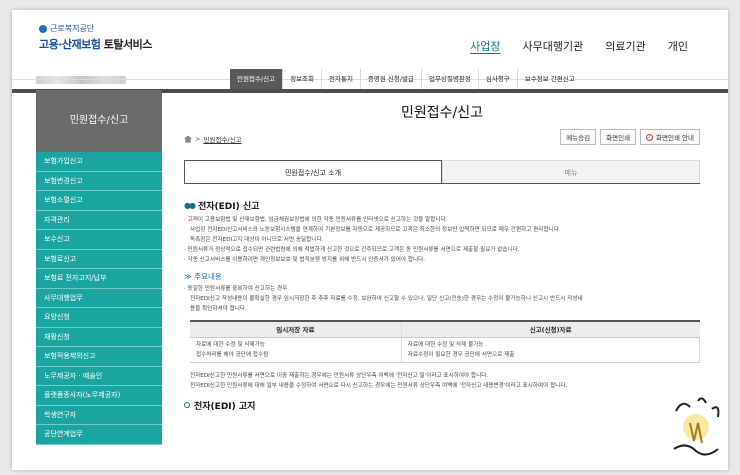 The image size is (740, 475). What do you see at coordinates (442, 183) in the screenshot?
I see `tab-underline` at bounding box center [442, 183].